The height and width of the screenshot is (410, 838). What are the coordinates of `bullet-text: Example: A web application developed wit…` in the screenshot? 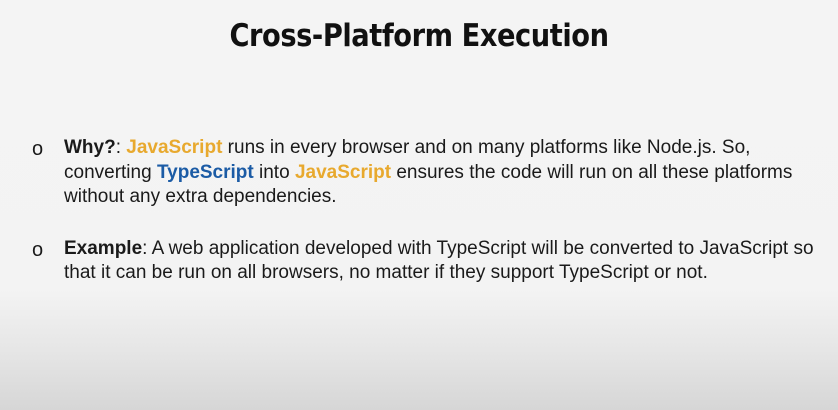 It's located at (443, 261).